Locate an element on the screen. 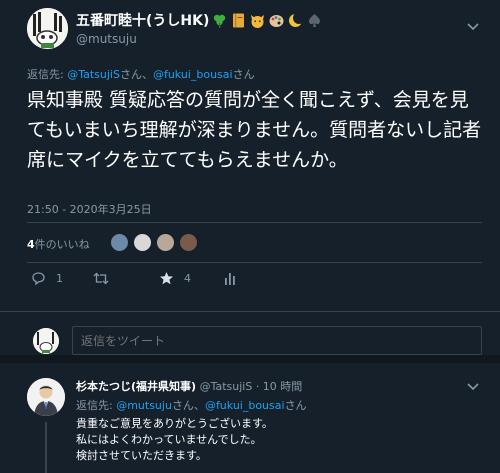 This screenshot has width=500, height=473. reply-author-avatar is located at coordinates (46, 397).